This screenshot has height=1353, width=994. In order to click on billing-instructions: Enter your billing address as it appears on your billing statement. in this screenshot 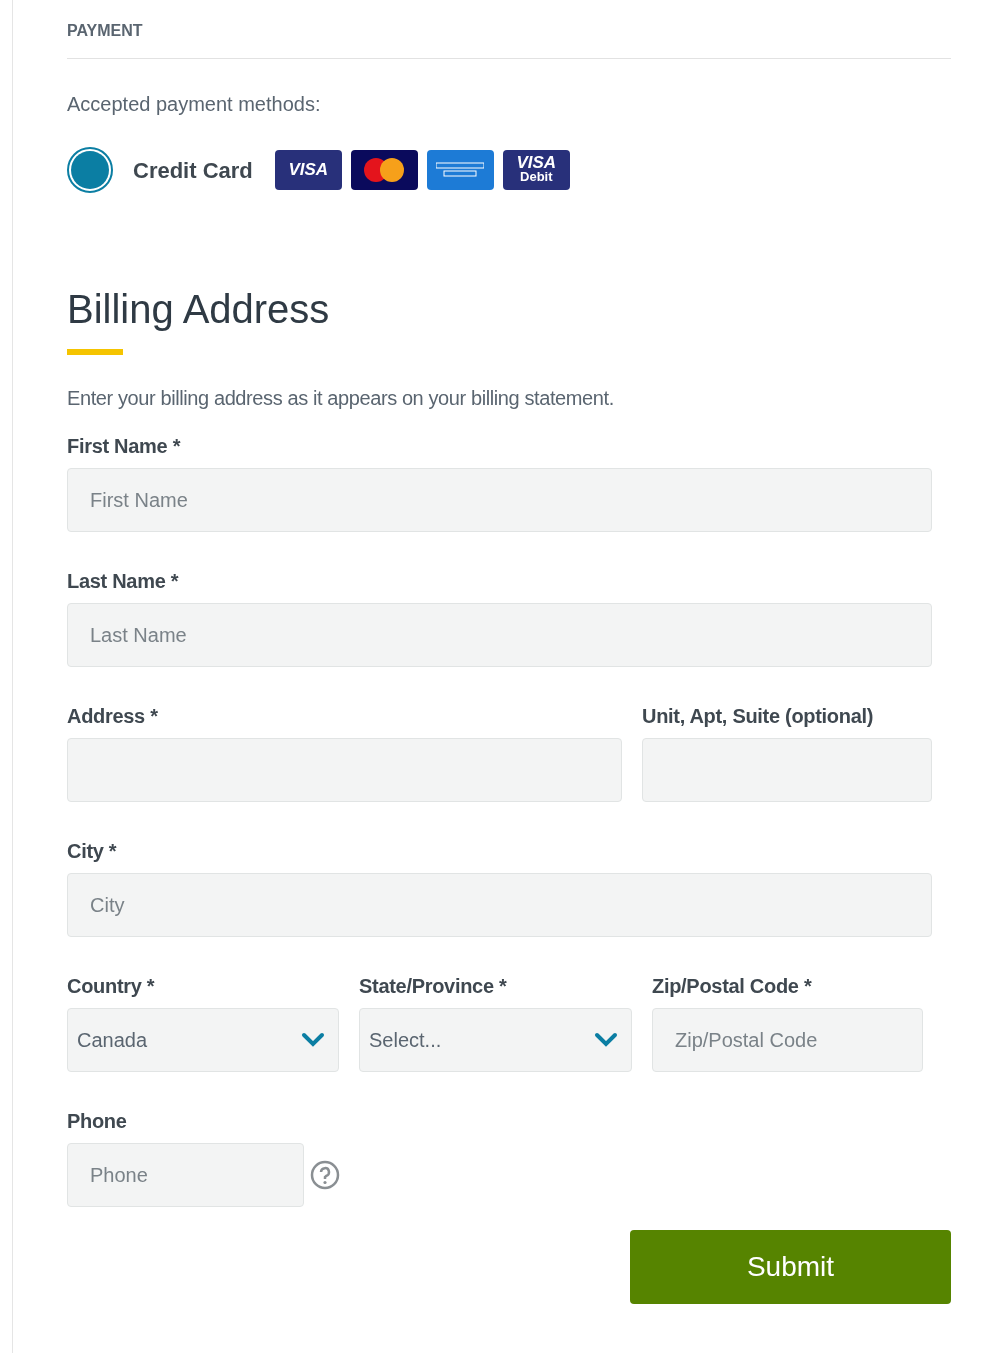, I will do `click(341, 398)`.